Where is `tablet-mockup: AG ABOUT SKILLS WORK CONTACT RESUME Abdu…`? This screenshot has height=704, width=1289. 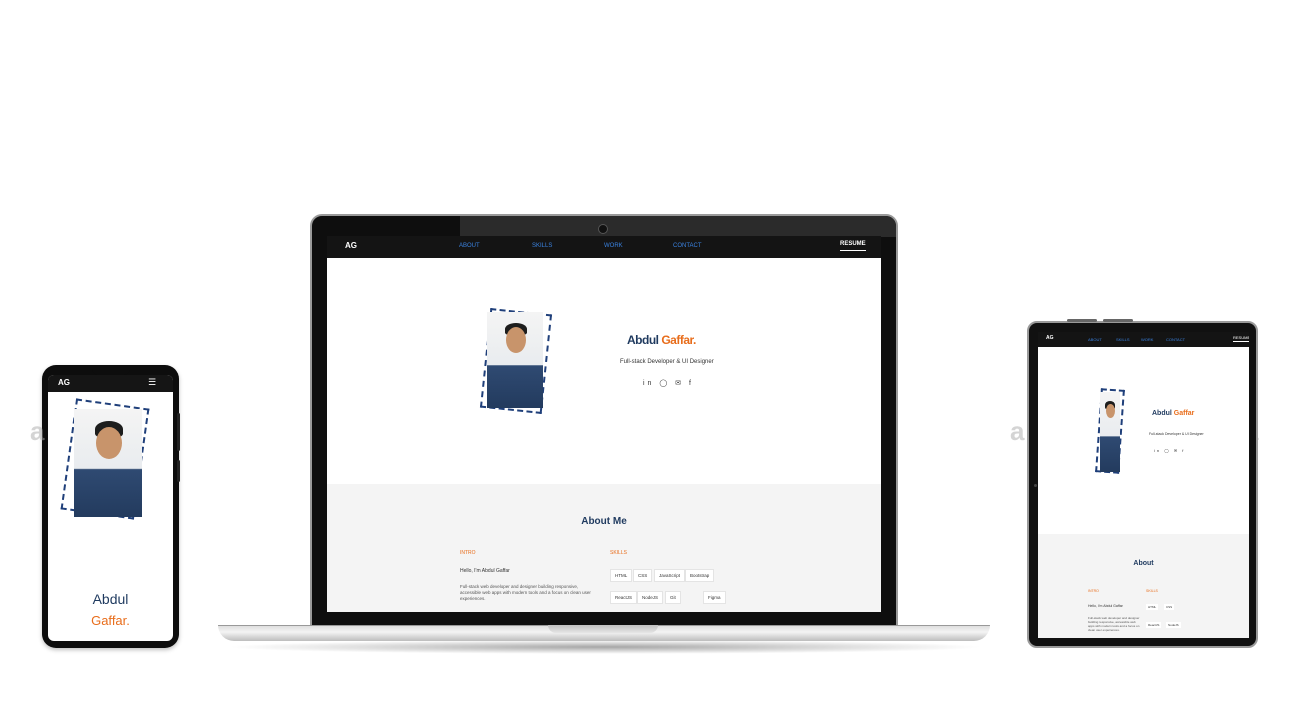
tablet-mockup: AG ABOUT SKILLS WORK CONTACT RESUME Abdu… is located at coordinates (1142, 483).